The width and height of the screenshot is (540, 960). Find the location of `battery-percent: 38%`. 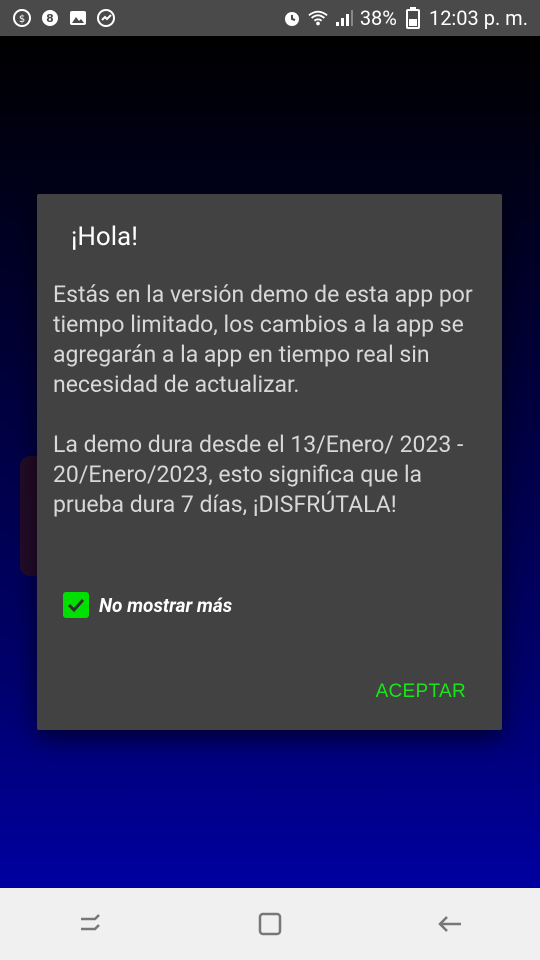

battery-percent: 38% is located at coordinates (378, 18).